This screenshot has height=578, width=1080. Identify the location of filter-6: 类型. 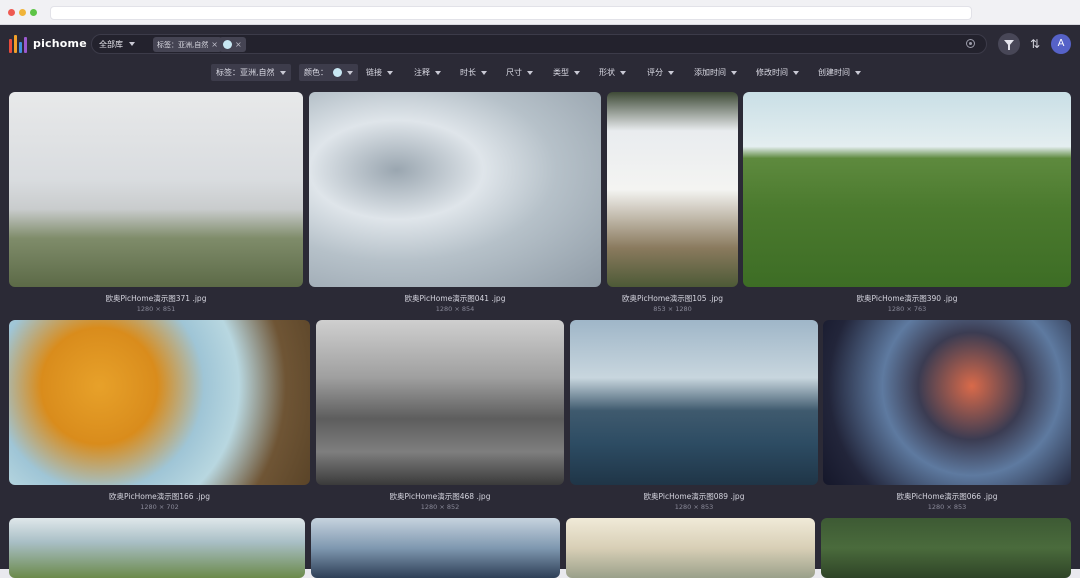
(566, 72).